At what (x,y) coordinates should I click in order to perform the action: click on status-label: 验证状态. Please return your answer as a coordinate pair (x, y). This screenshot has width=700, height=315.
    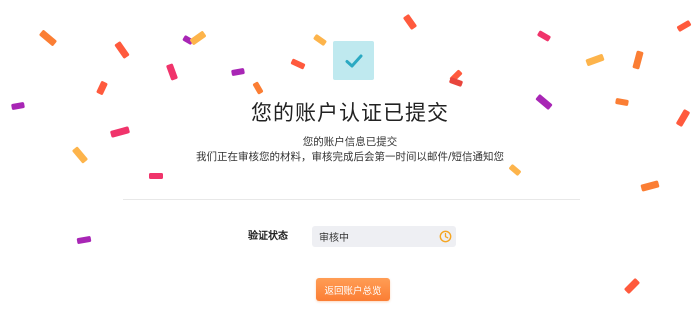
    Looking at the image, I should click on (268, 236).